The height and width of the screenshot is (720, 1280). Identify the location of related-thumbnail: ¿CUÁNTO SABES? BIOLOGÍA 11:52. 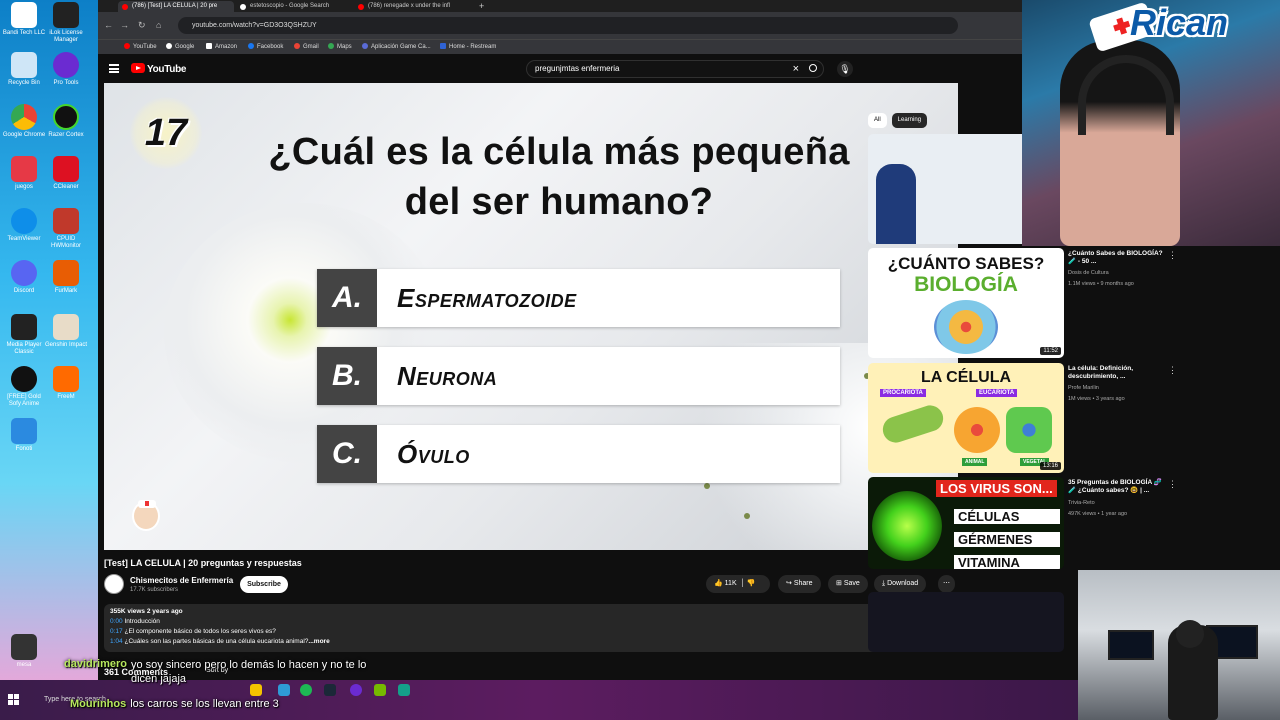
(966, 303).